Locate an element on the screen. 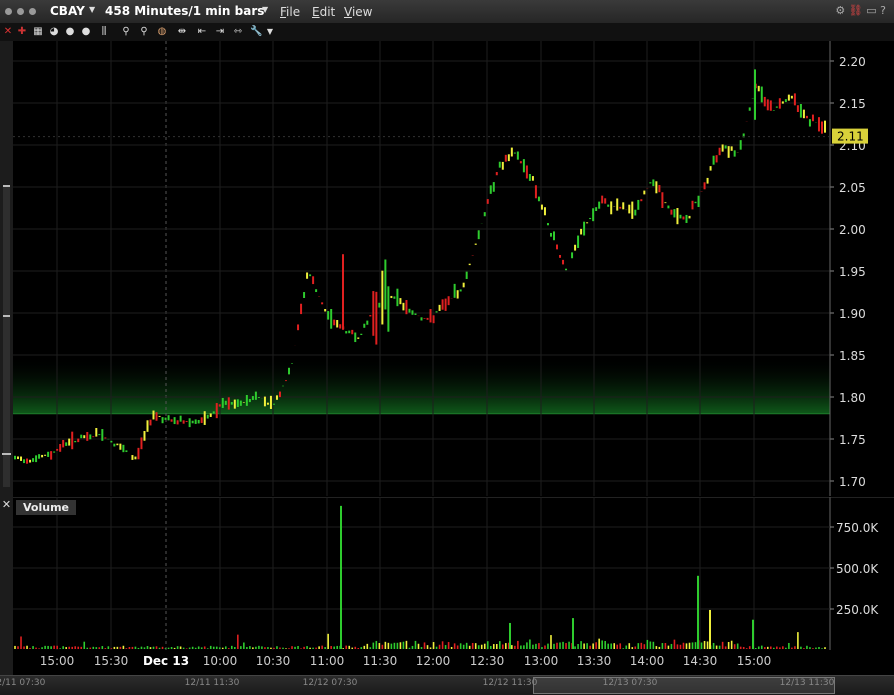 This screenshot has height=695, width=894. scroll-handle-bottom is located at coordinates (6, 454).